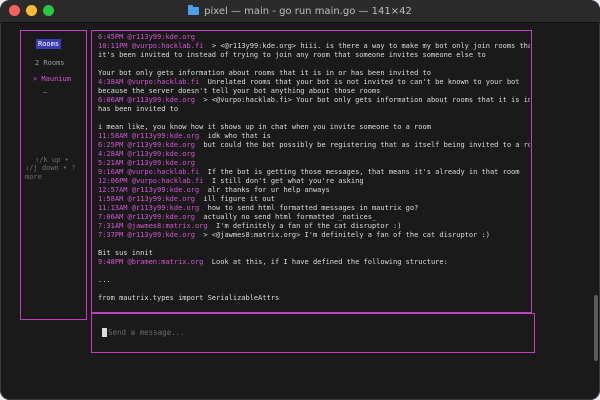  Describe the element at coordinates (113, 181) in the screenshot. I see `message-timestamp: 12:06PM` at that location.